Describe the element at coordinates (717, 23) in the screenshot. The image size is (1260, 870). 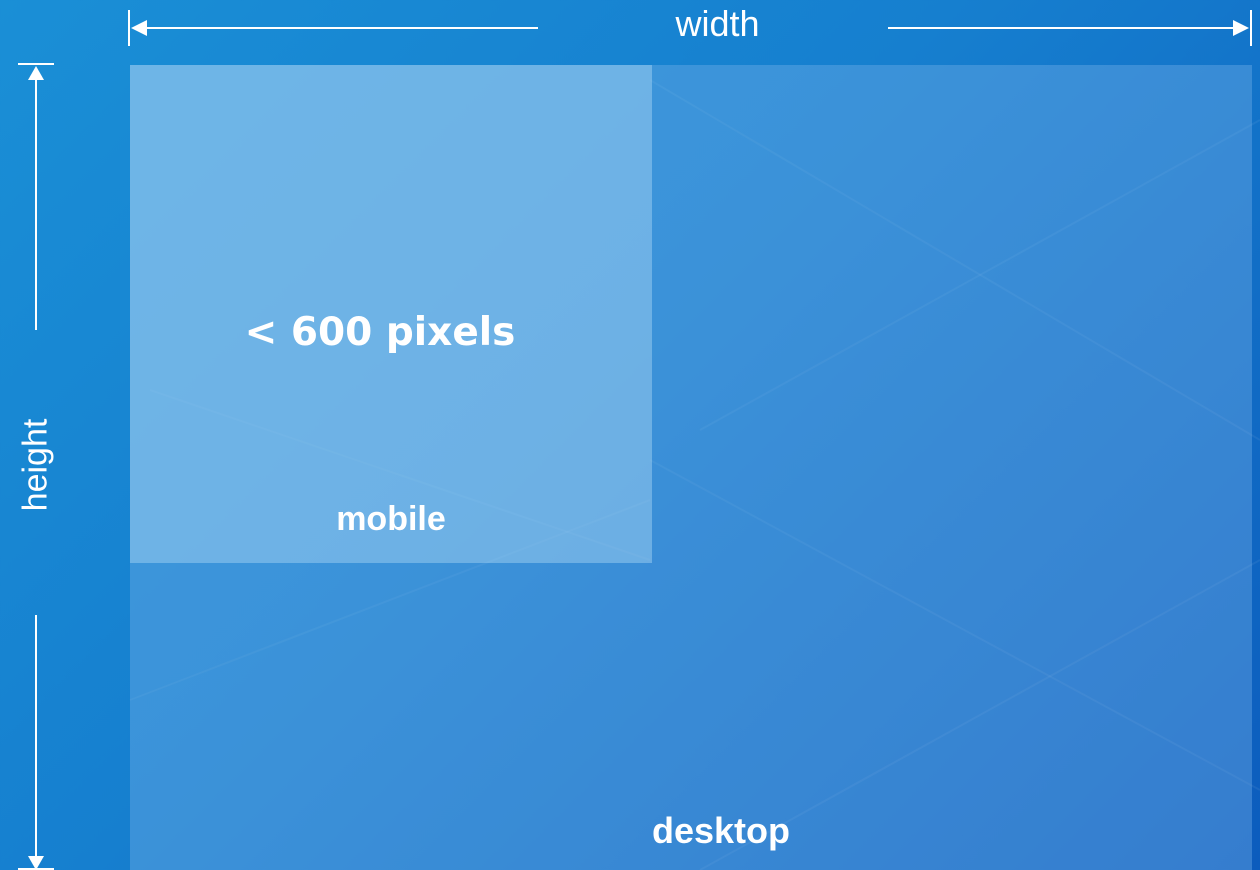
I see `width-label: width` at that location.